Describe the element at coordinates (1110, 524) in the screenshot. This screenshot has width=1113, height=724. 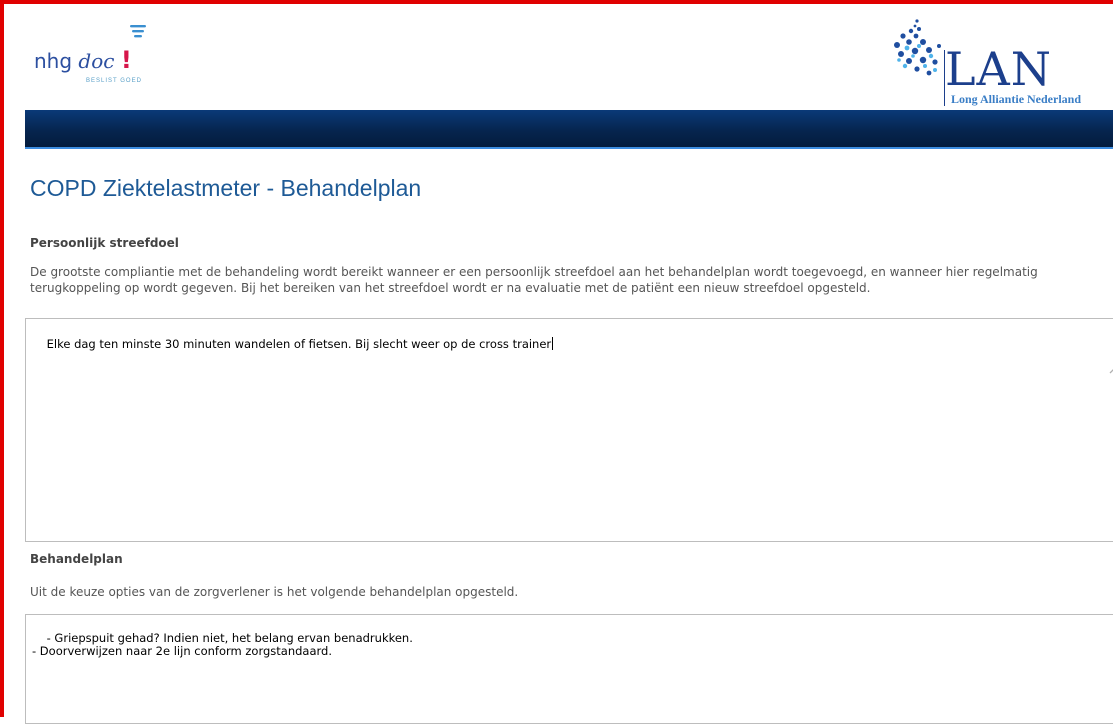
I see `chevron-down-icon` at that location.